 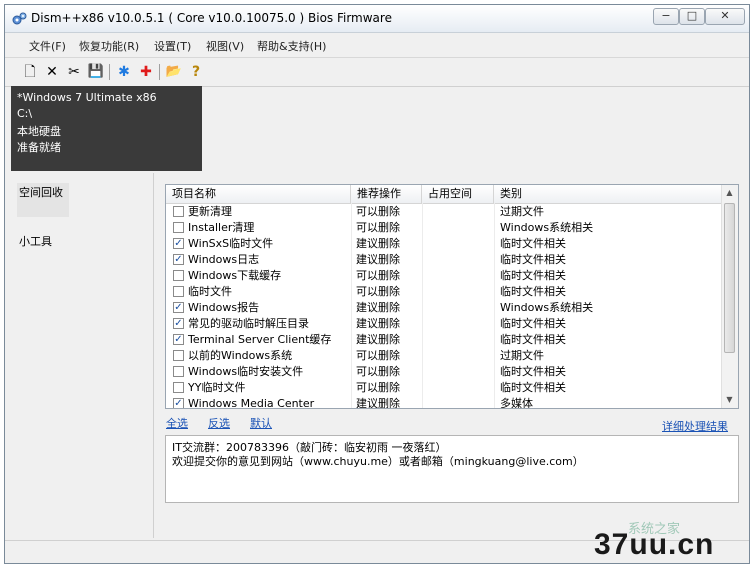 What do you see at coordinates (444, 388) in the screenshot?
I see `table-row: YY临时文件 可以删除 临时文件相关` at bounding box center [444, 388].